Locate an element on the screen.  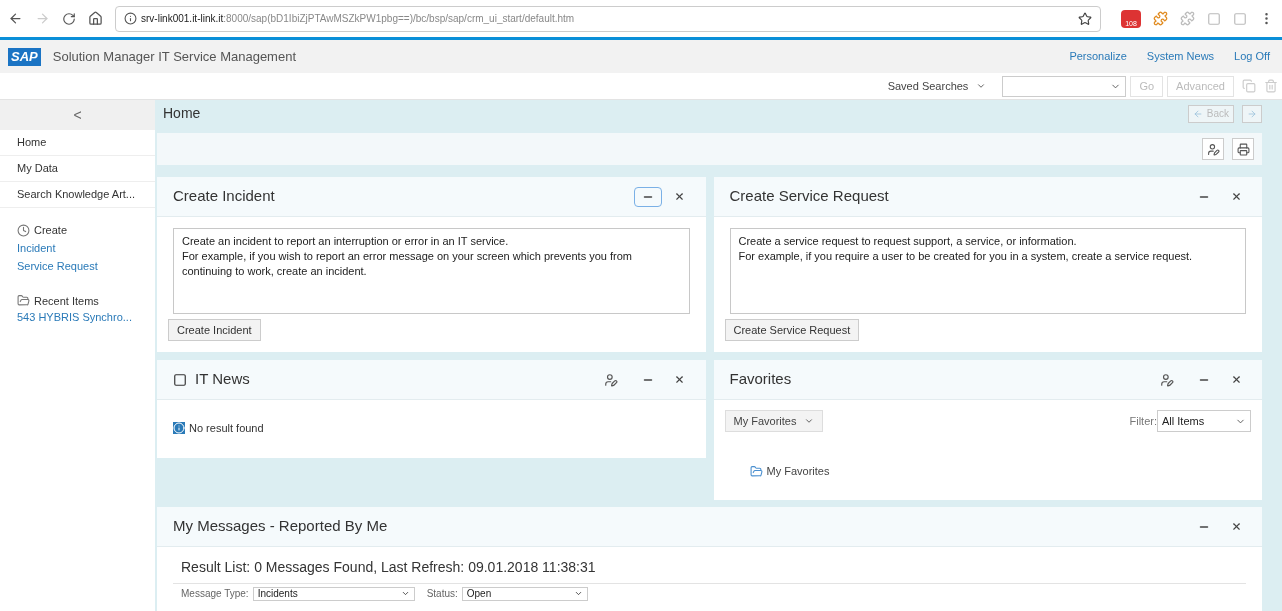
folder-icon is located at coordinates (756, 471).